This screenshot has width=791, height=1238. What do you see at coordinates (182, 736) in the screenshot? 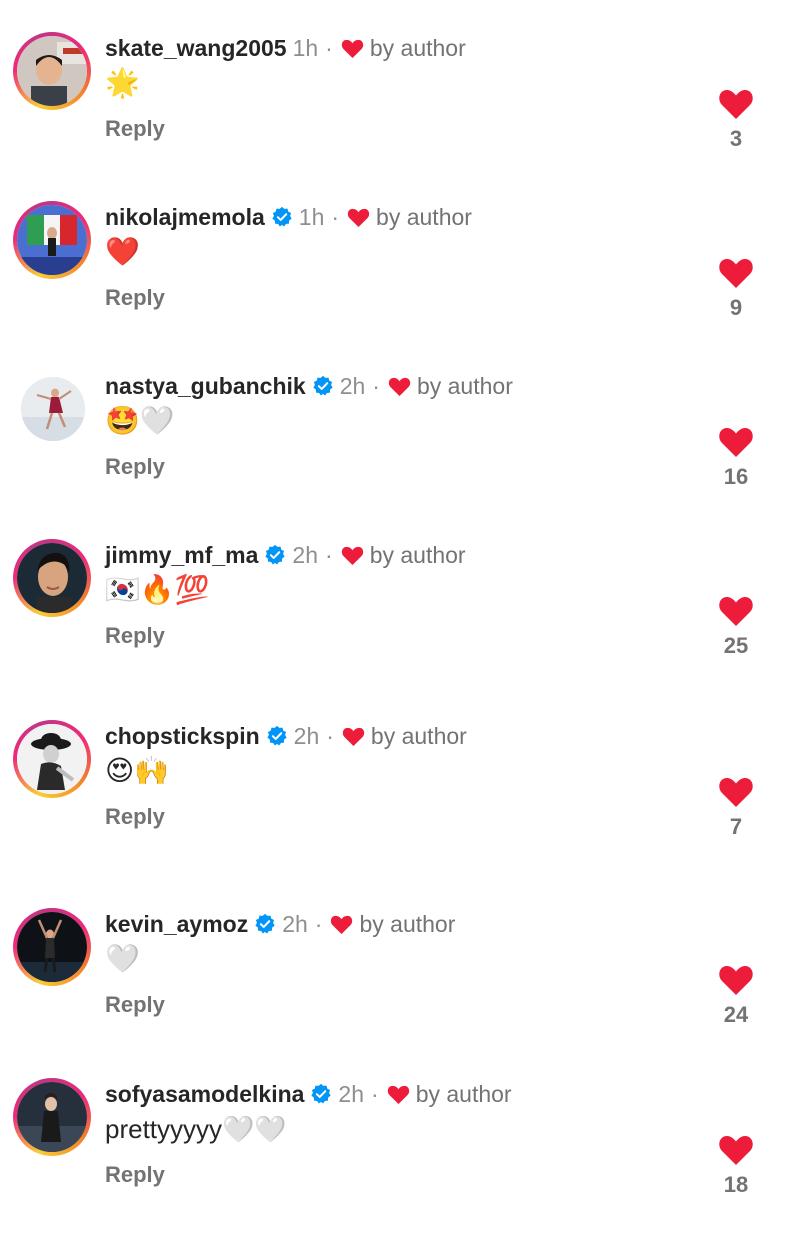
I see `username: chopstickspin` at bounding box center [182, 736].